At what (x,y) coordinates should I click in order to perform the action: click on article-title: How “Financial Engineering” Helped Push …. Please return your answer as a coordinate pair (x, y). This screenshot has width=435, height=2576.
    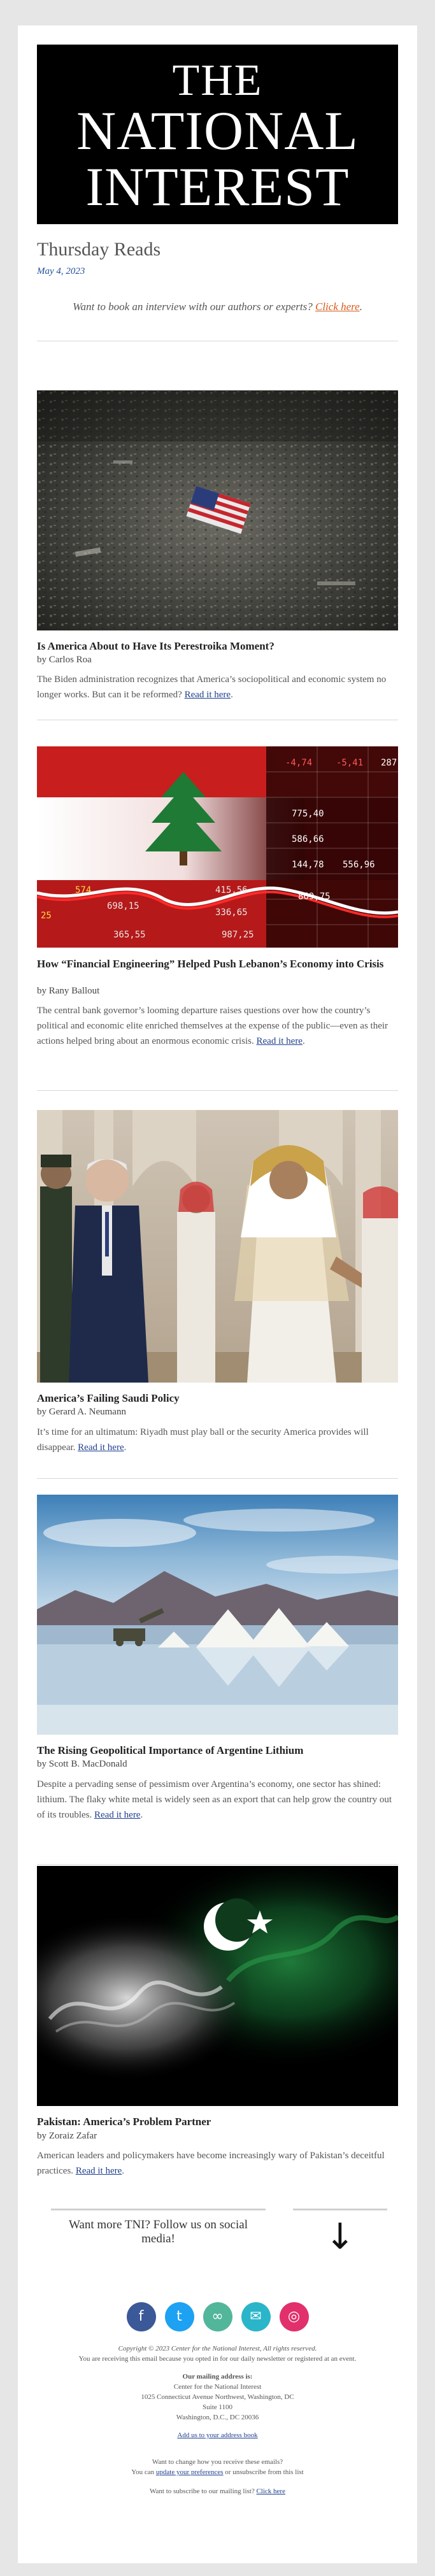
    Looking at the image, I should click on (217, 964).